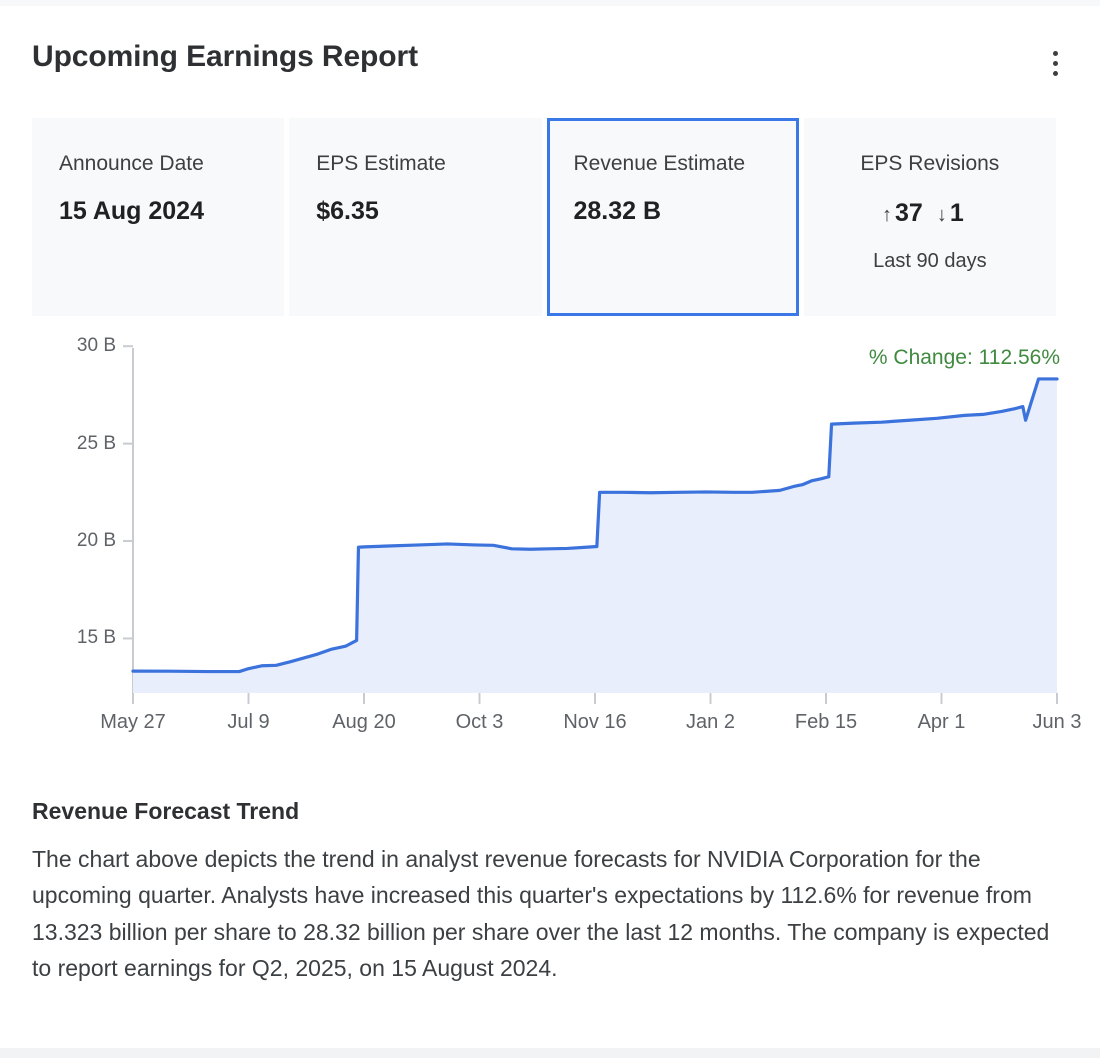 This screenshot has height=1058, width=1100. I want to click on stat-label: Revenue Estimate, so click(659, 163).